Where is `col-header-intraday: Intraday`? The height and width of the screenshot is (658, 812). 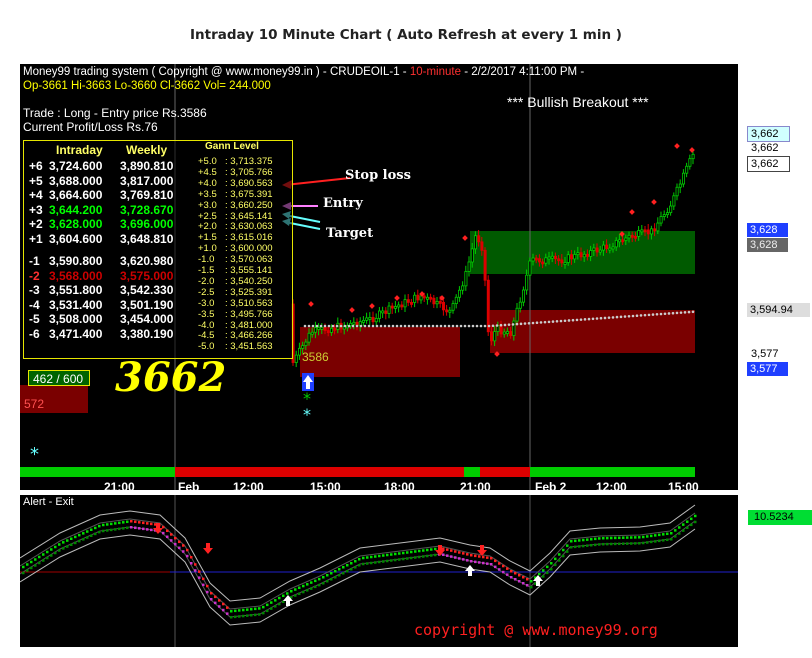
col-header-intraday: Intraday is located at coordinates (79, 150).